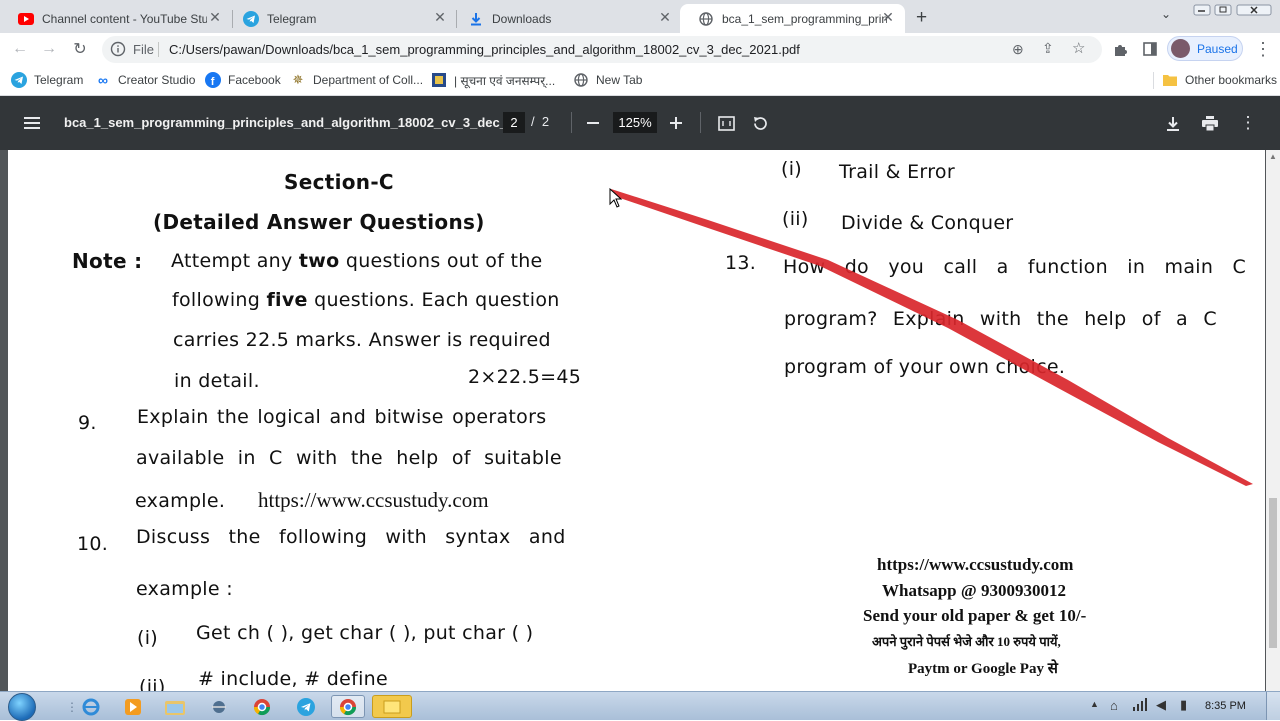 The width and height of the screenshot is (1280, 721). I want to click on tab-youtube-studio: Channel content - YouTube Studio ✕, so click(116, 18).